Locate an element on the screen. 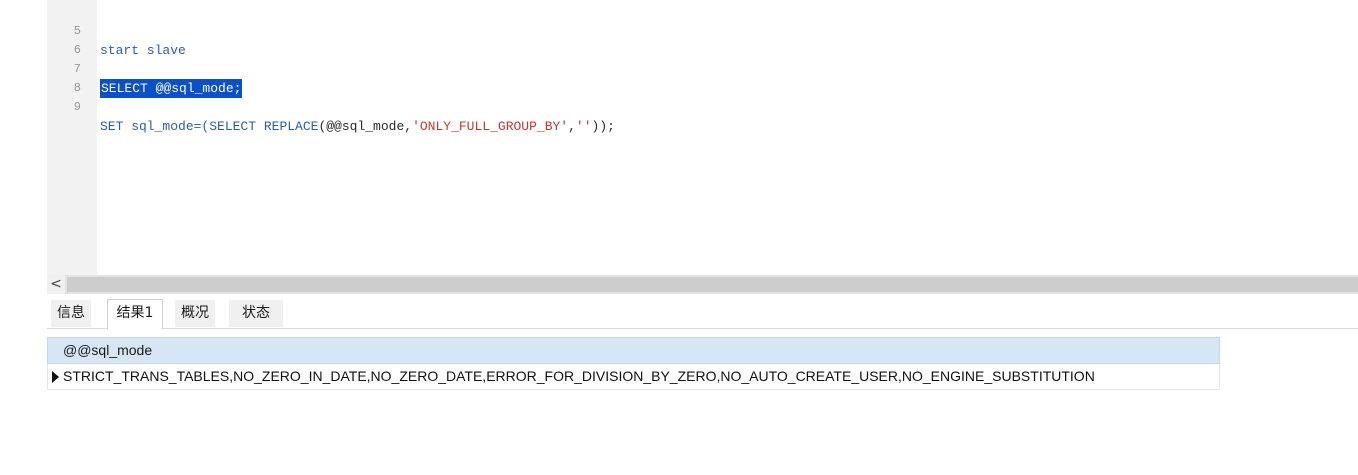  result-tabs: 信息 结果1 概况 状态 is located at coordinates (702, 314).